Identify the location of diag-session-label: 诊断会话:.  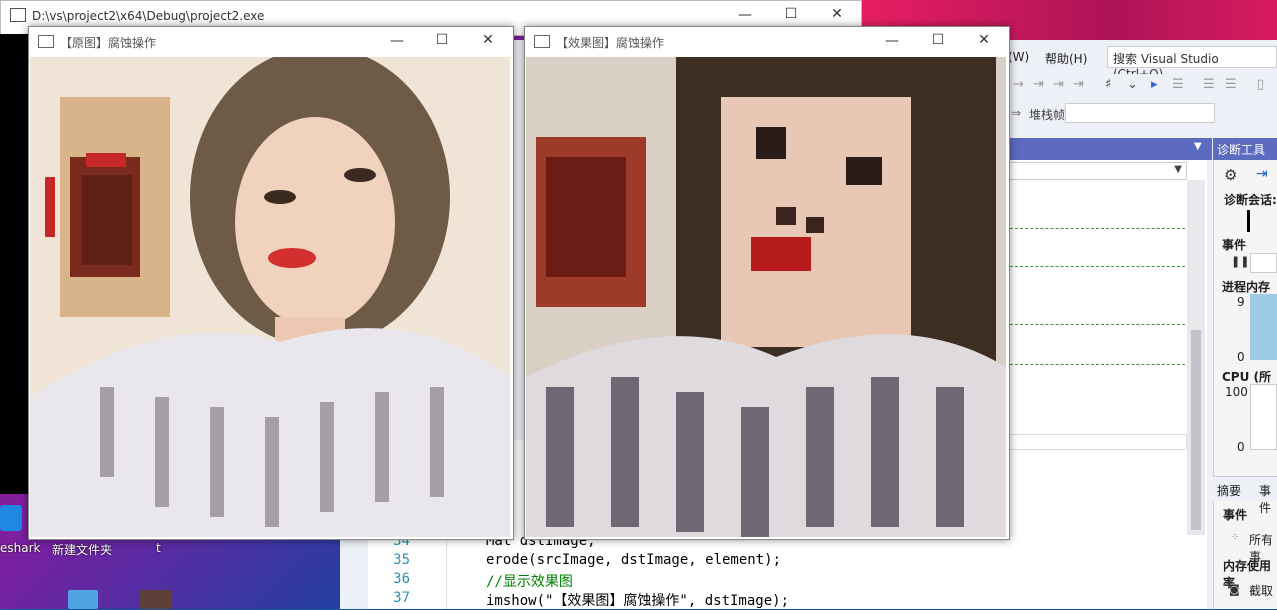
(1250, 200).